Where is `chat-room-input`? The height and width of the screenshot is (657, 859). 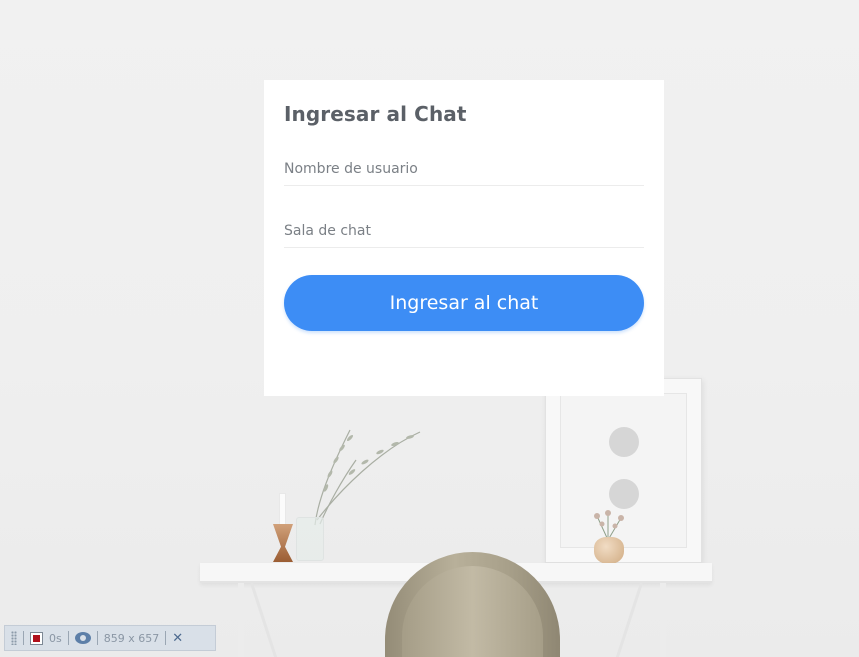 chat-room-input is located at coordinates (464, 231).